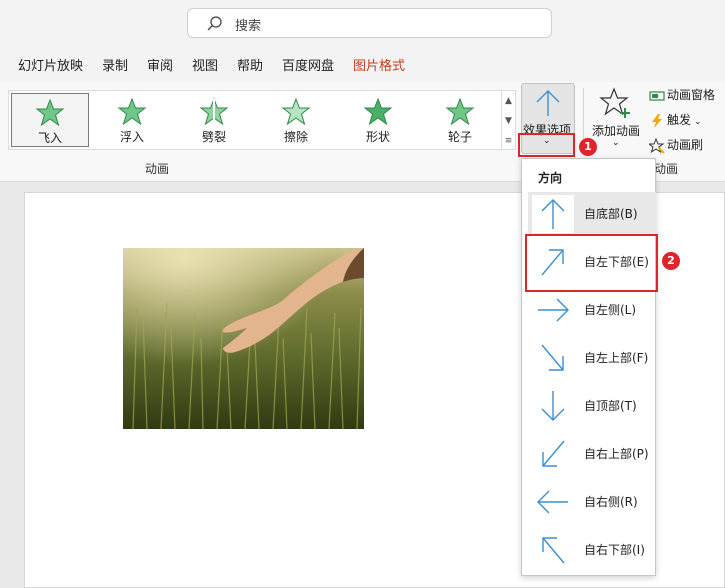 The height and width of the screenshot is (588, 725). What do you see at coordinates (666, 169) in the screenshot?
I see `group-label-advanced-animation: 动画` at bounding box center [666, 169].